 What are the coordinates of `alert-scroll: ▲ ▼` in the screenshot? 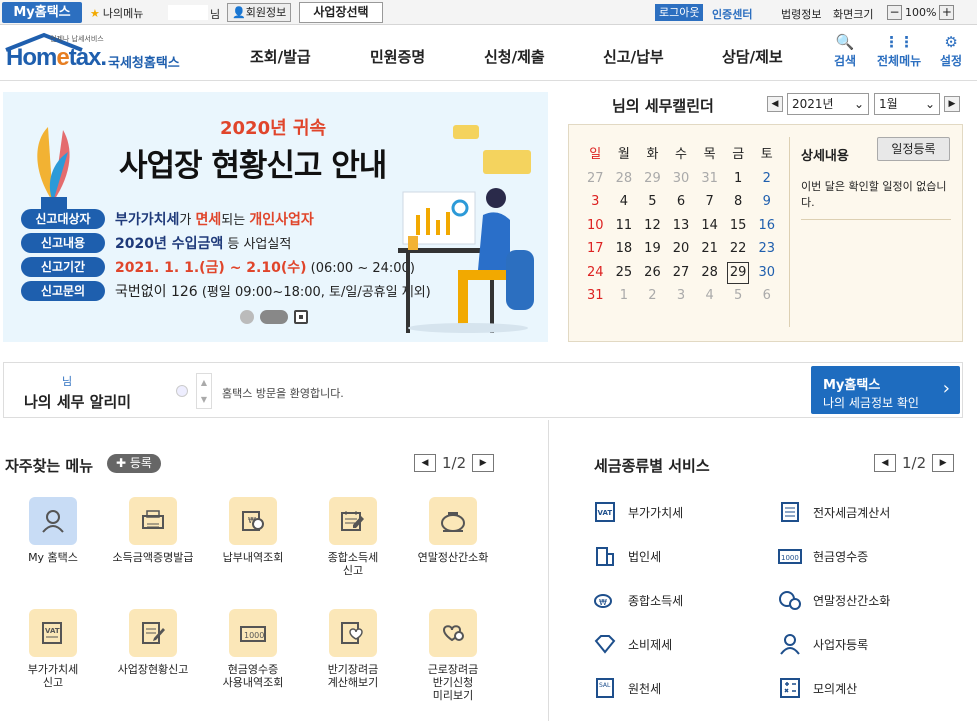 It's located at (204, 391).